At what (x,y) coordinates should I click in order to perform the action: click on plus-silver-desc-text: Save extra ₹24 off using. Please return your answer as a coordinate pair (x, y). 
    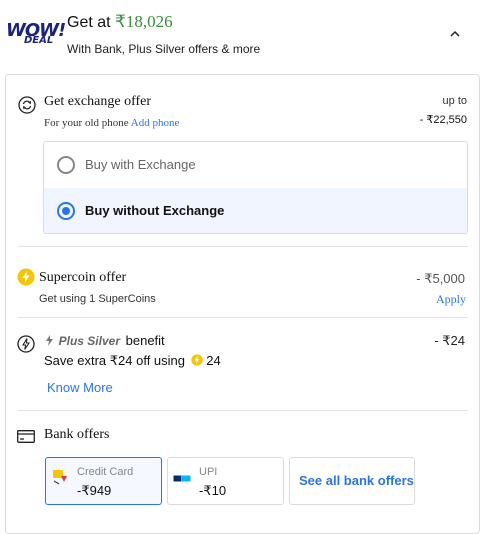
    Looking at the image, I should click on (115, 360).